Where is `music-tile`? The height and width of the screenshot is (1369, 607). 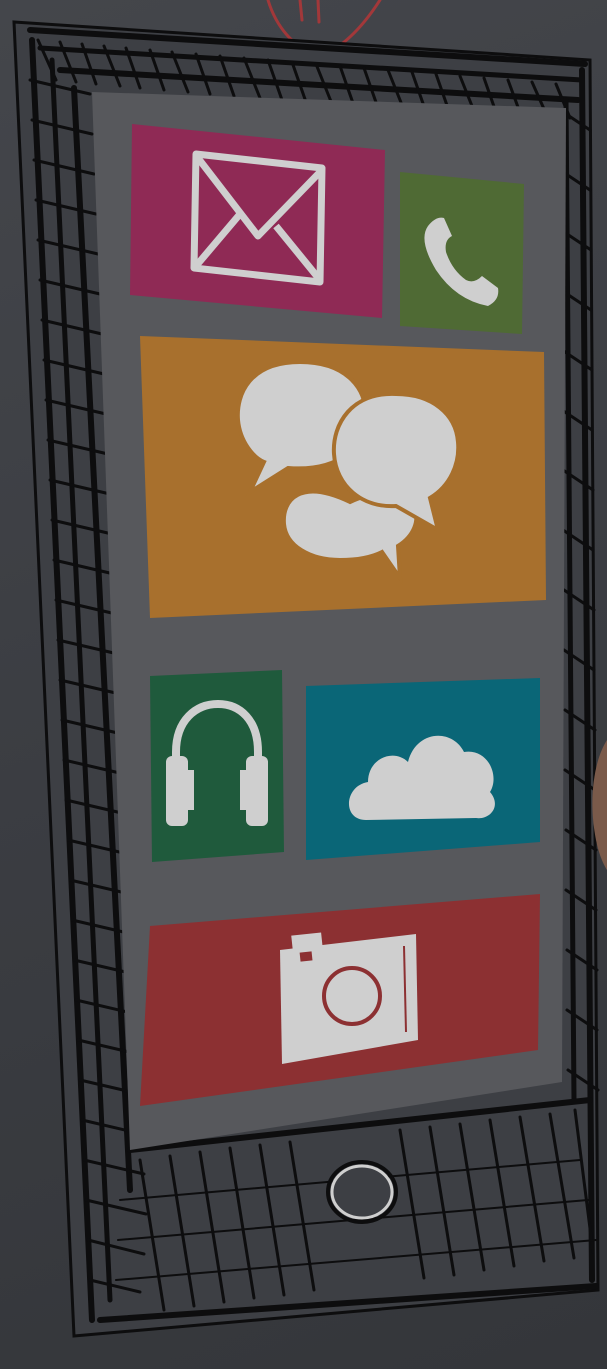
music-tile is located at coordinates (217, 766).